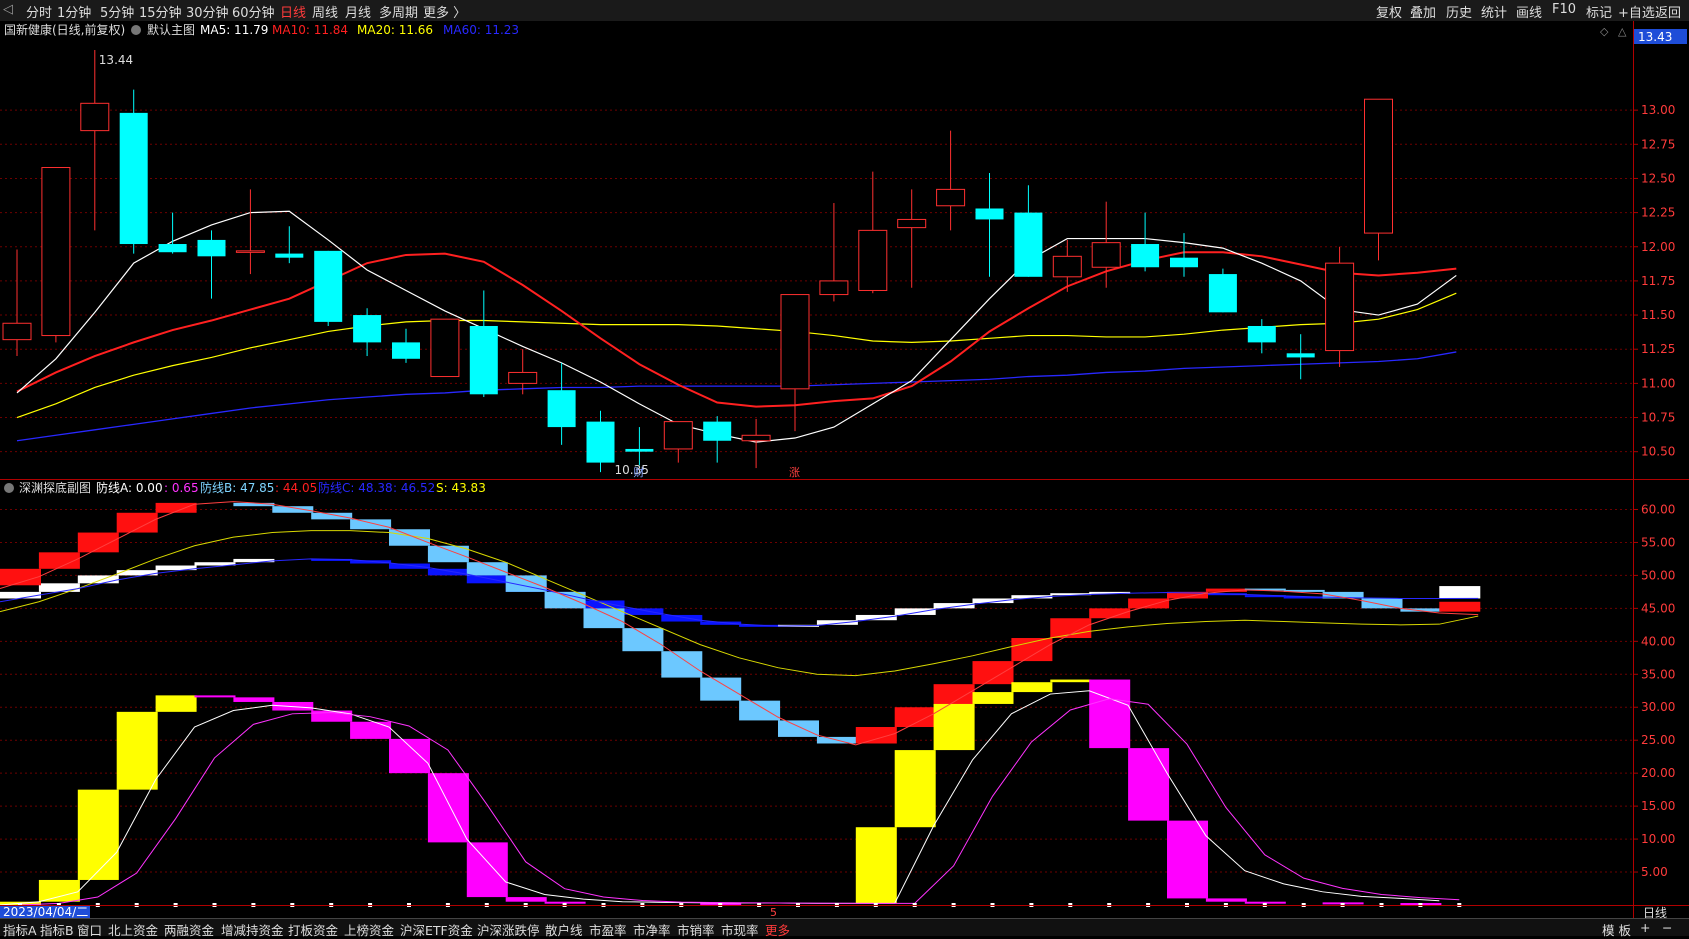  I want to click on tab-pe: 市盈率, so click(608, 929).